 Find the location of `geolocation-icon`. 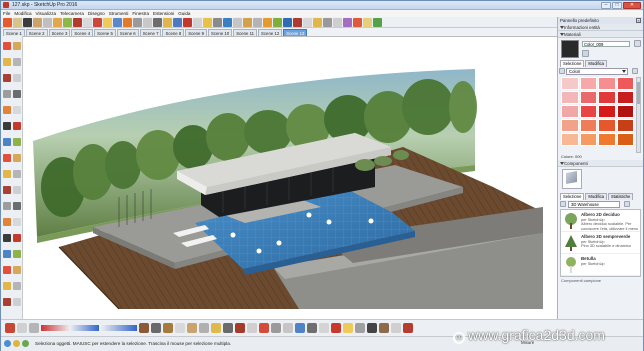

geolocation-icon is located at coordinates (7, 343).